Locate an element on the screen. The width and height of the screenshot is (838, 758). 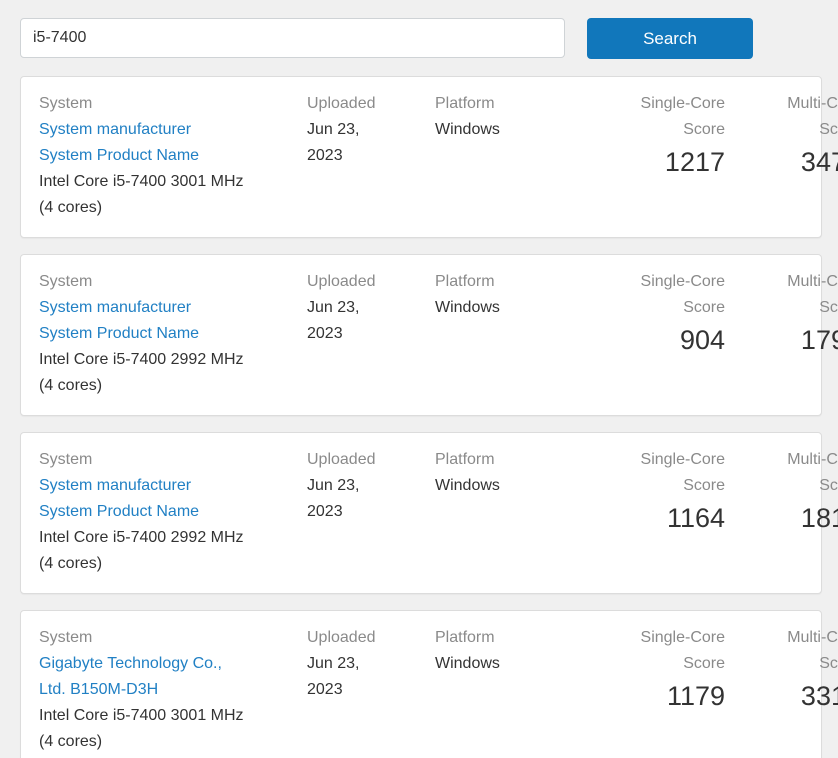
single-core-column: Single-Core Score 1217 is located at coordinates (650, 135).